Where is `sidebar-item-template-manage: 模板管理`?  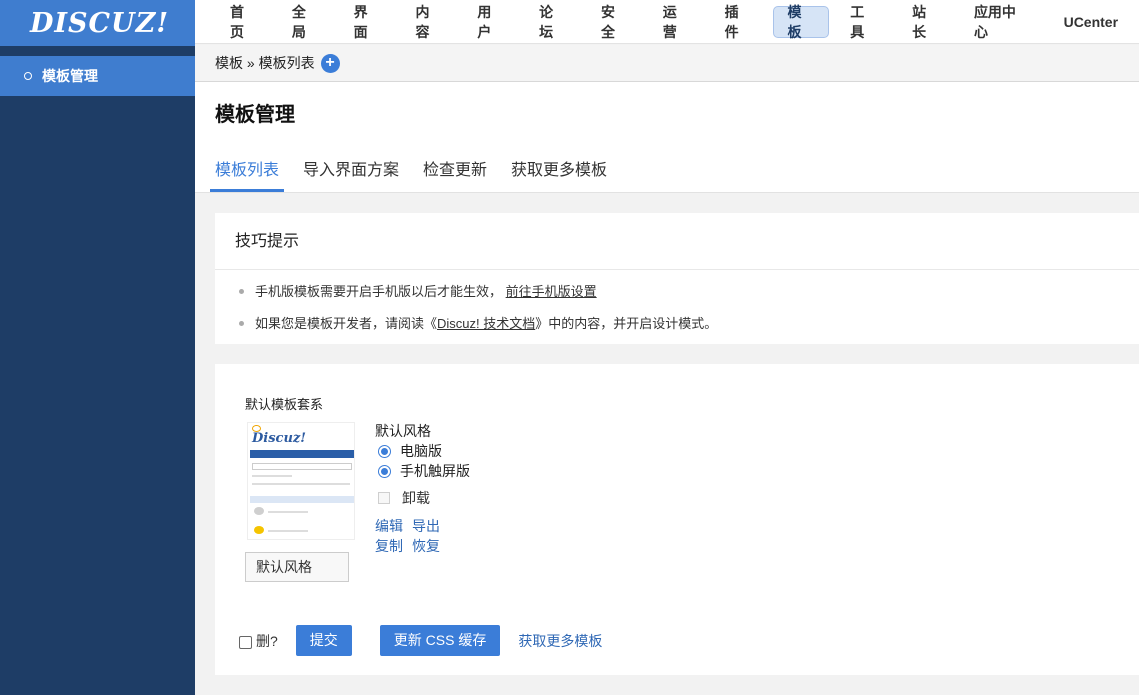 sidebar-item-template-manage: 模板管理 is located at coordinates (97, 76).